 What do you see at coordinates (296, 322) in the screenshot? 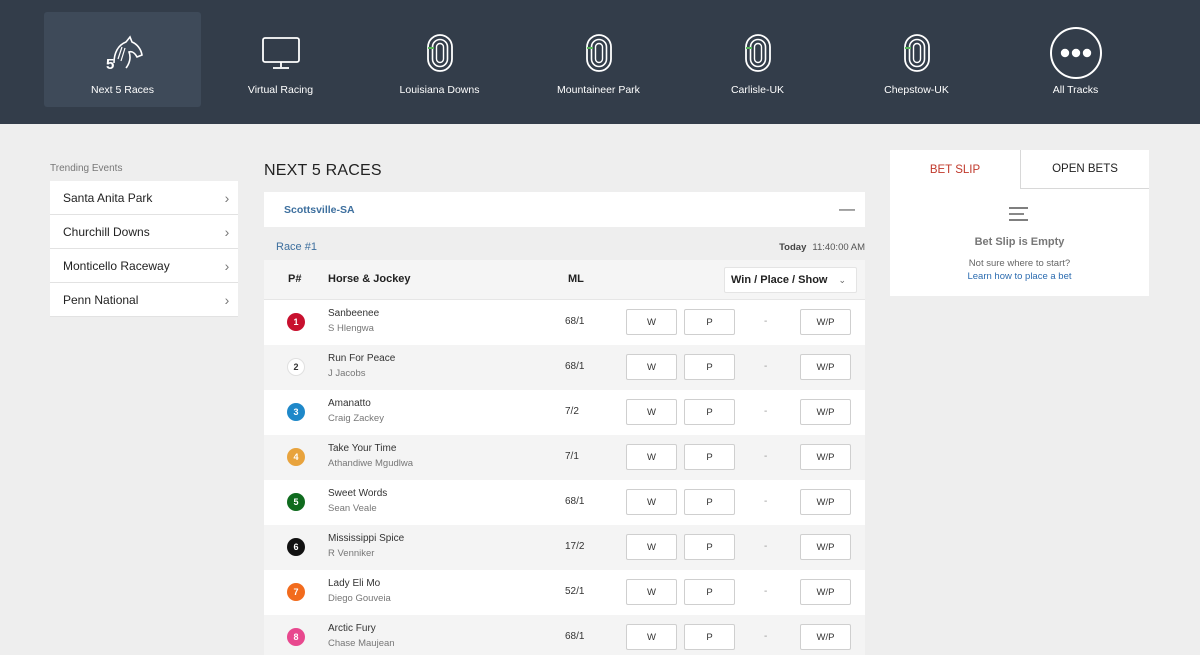
I see `post-number-badge: 1` at bounding box center [296, 322].